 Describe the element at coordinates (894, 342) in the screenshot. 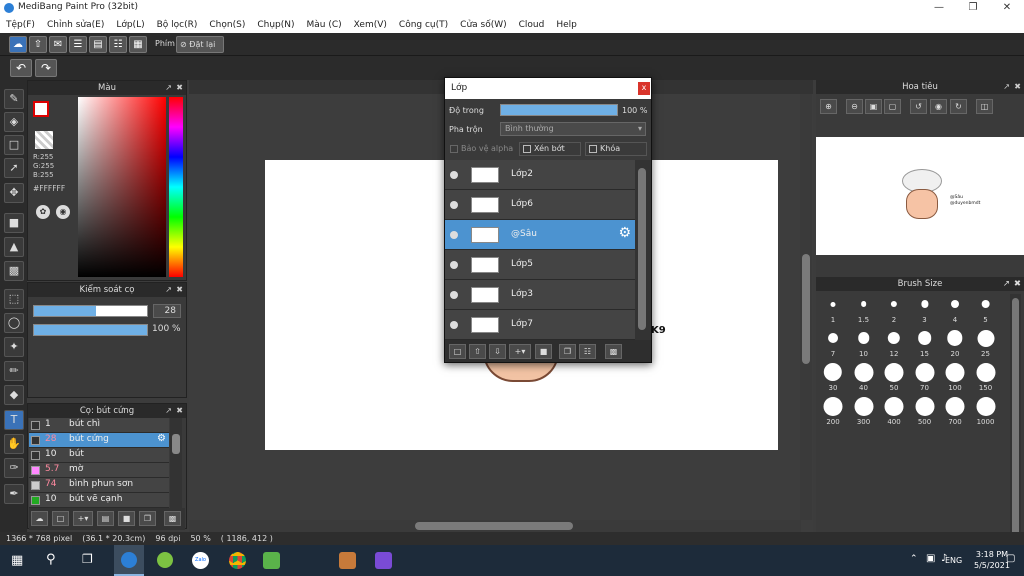

I see `brush-size-option: 12` at that location.